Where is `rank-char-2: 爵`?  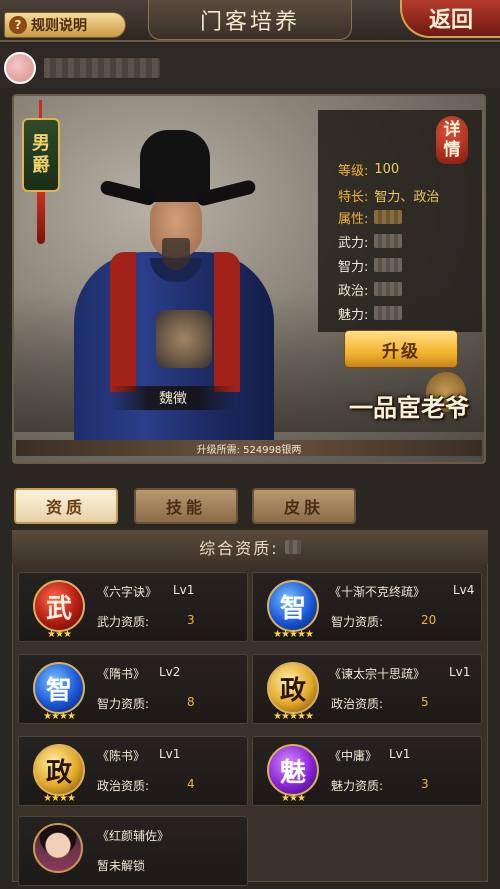 rank-char-2: 爵 is located at coordinates (41, 165).